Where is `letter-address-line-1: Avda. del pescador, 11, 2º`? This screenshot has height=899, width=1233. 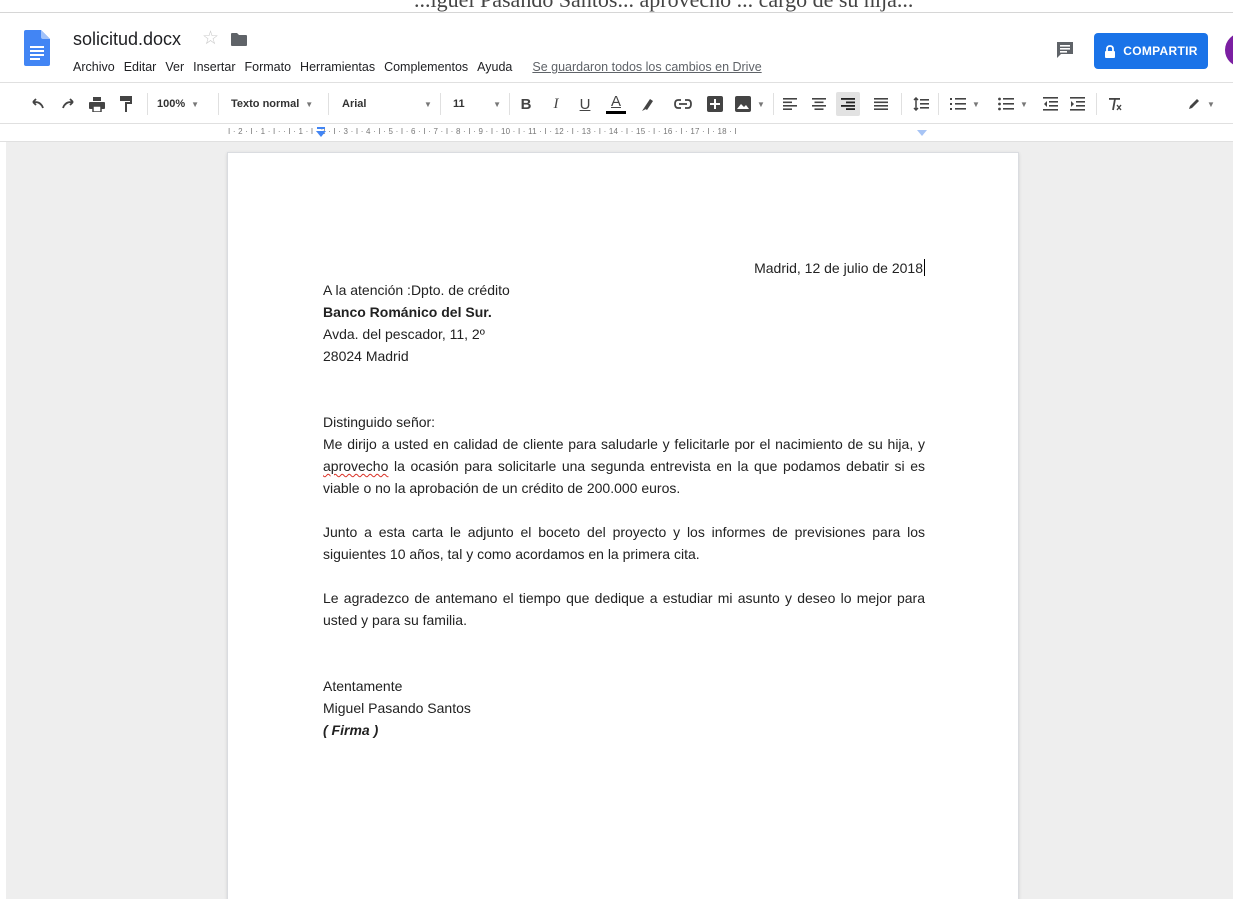 letter-address-line-1: Avda. del pescador, 11, 2º is located at coordinates (404, 334).